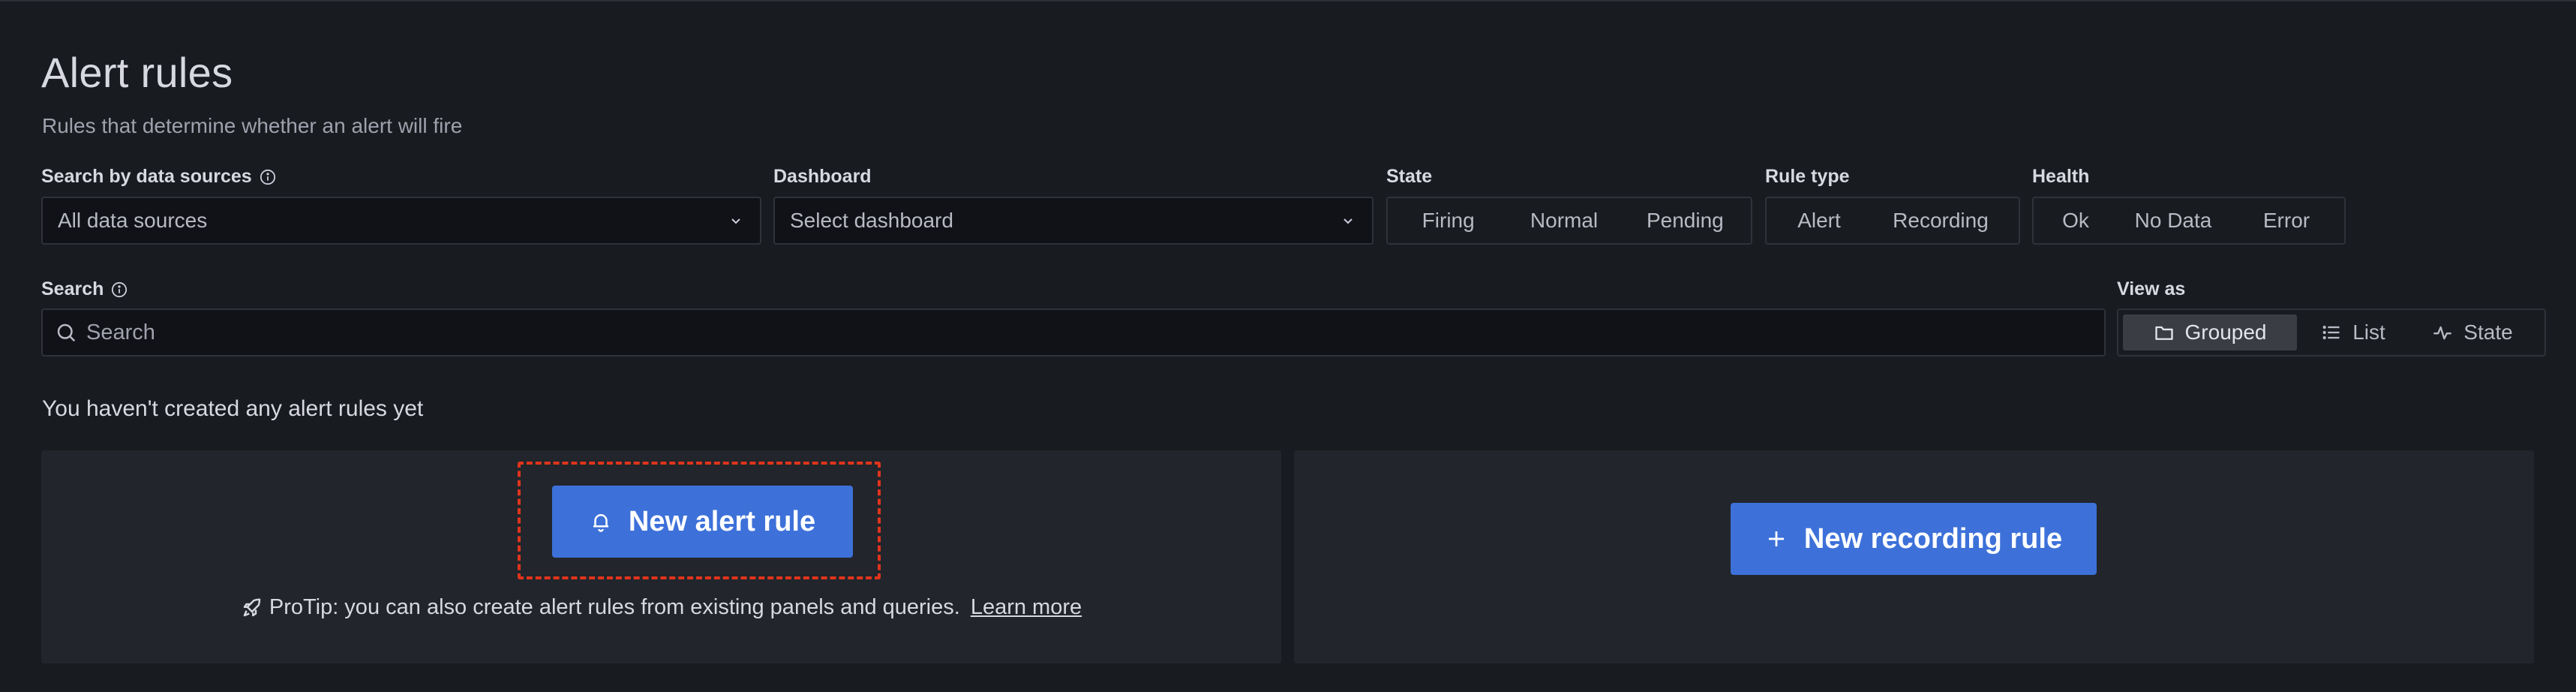 The image size is (2576, 692). I want to click on view-as-radio-group: Grouped List State, so click(2331, 332).